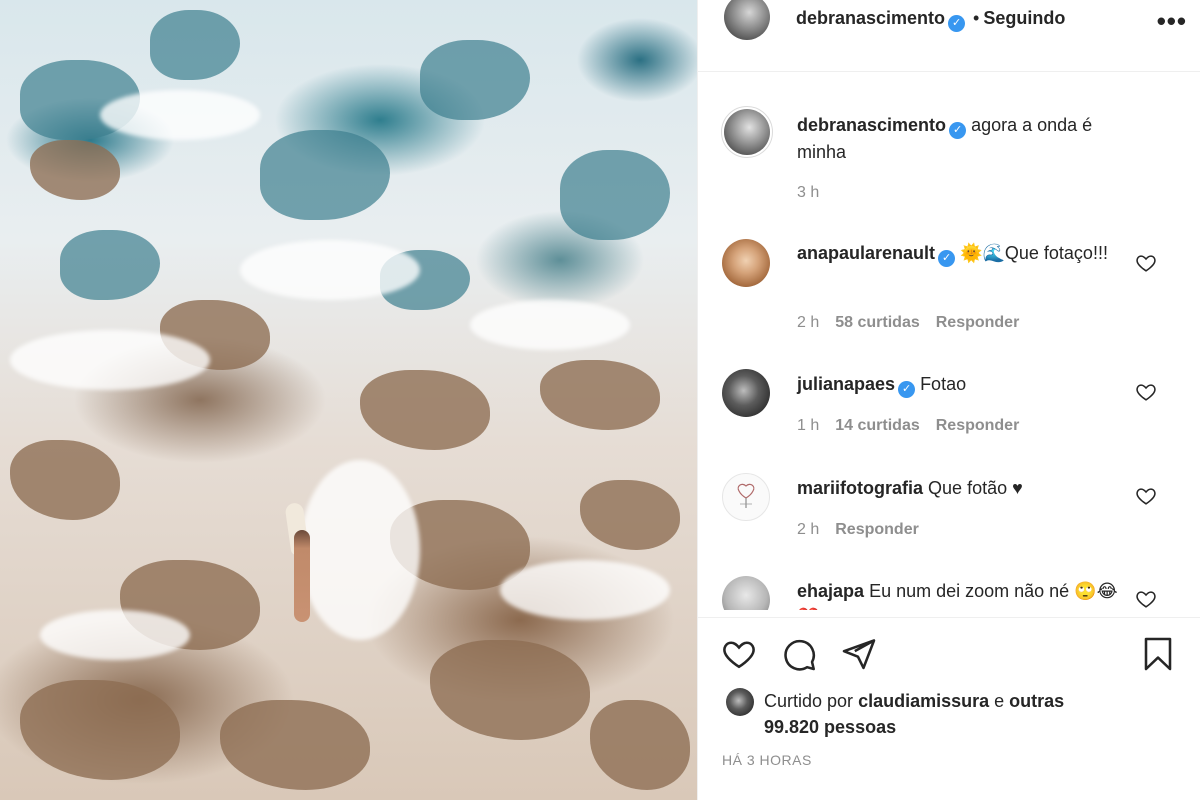 The image size is (1200, 800). Describe the element at coordinates (302, 576) in the screenshot. I see `surfer` at that location.